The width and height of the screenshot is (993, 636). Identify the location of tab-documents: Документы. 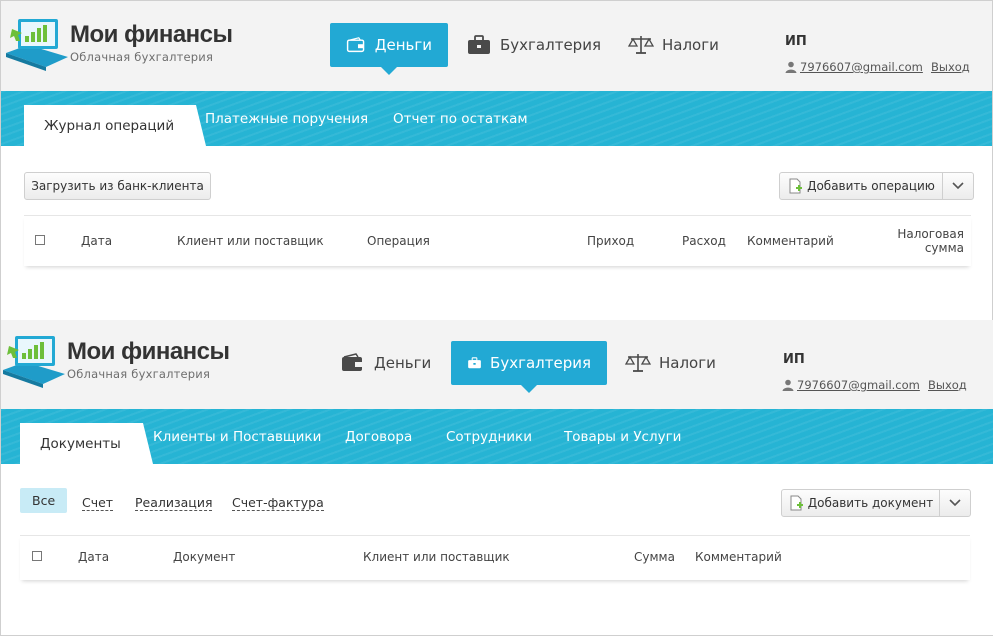
(86, 443).